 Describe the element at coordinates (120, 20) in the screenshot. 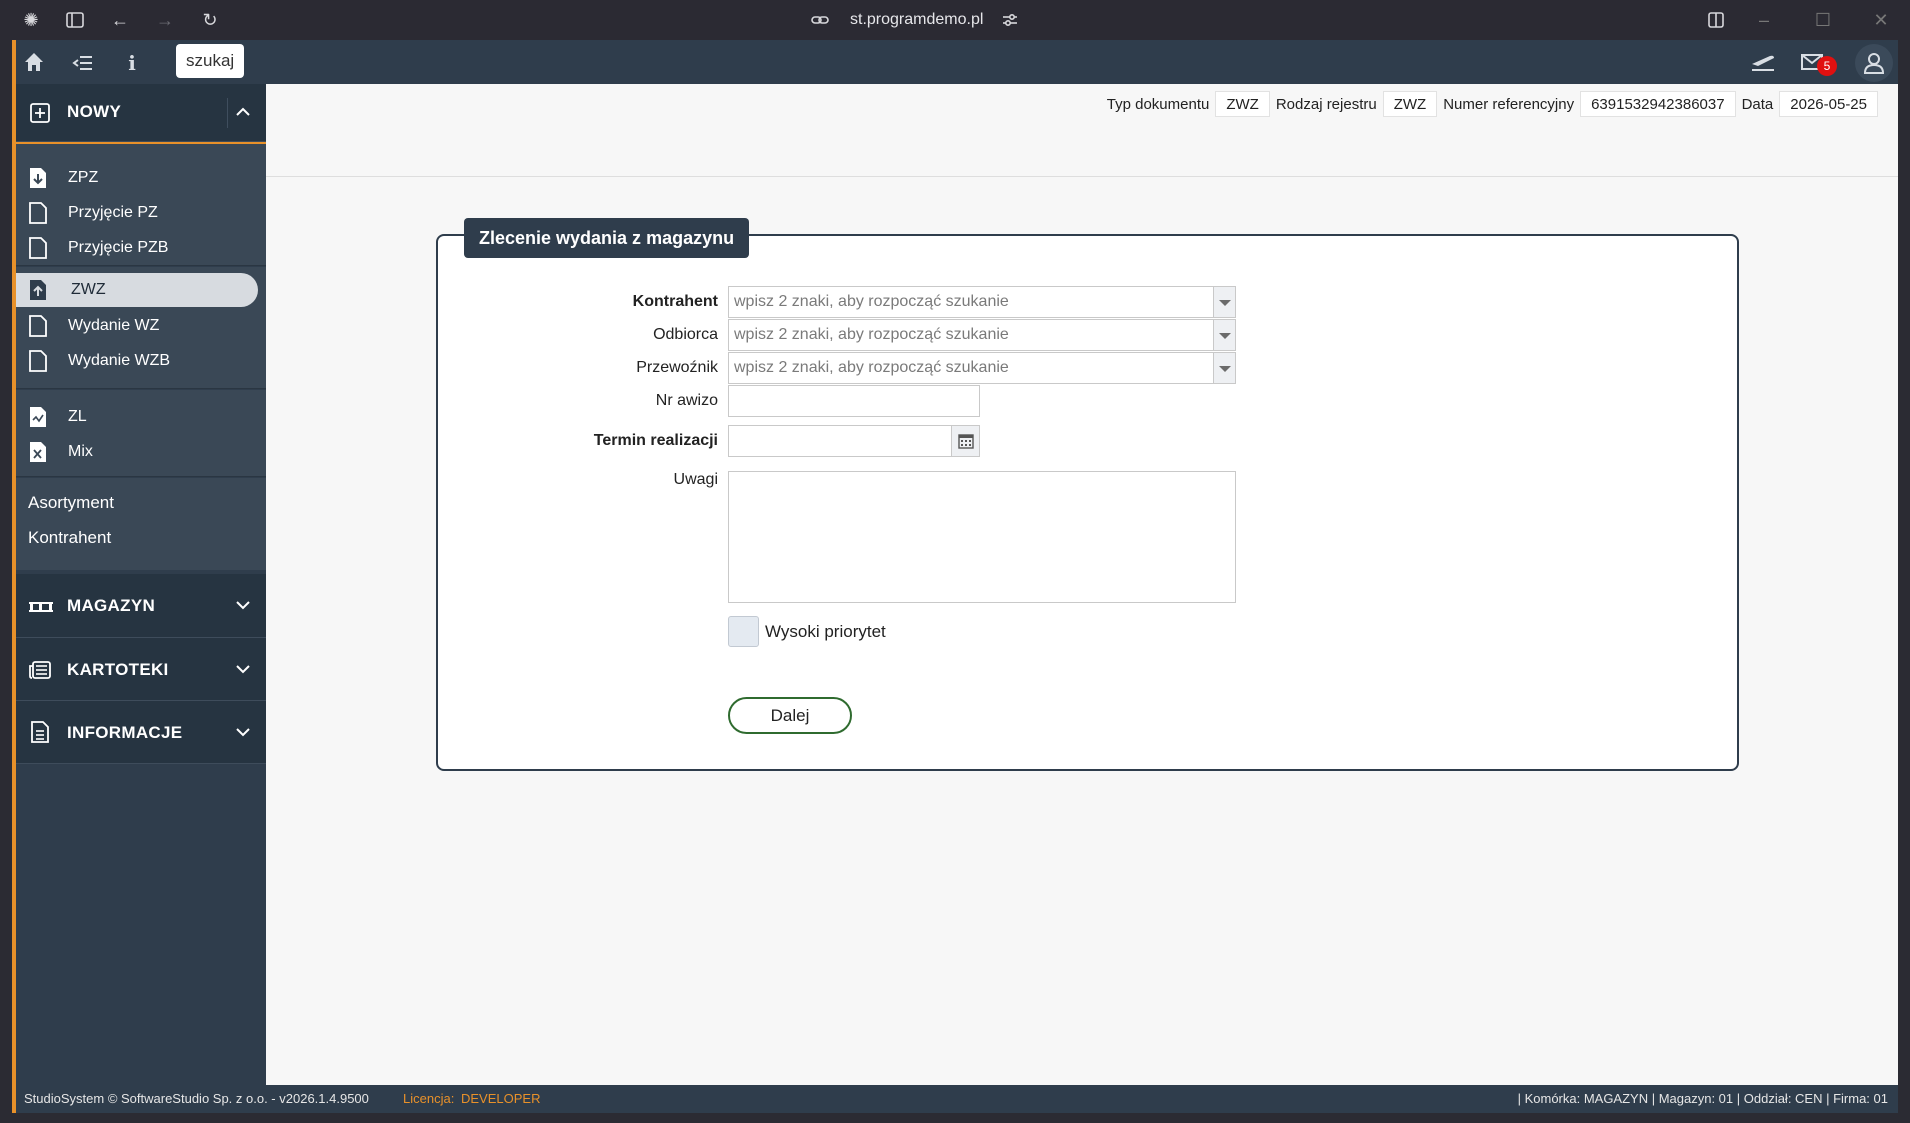

I see `back-icon: ←` at that location.